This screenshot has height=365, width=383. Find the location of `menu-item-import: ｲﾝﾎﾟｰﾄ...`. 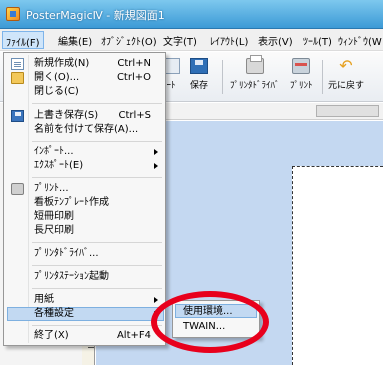

menu-item-import: ｲﾝﾎﾟｰﾄ... is located at coordinates (54, 152).